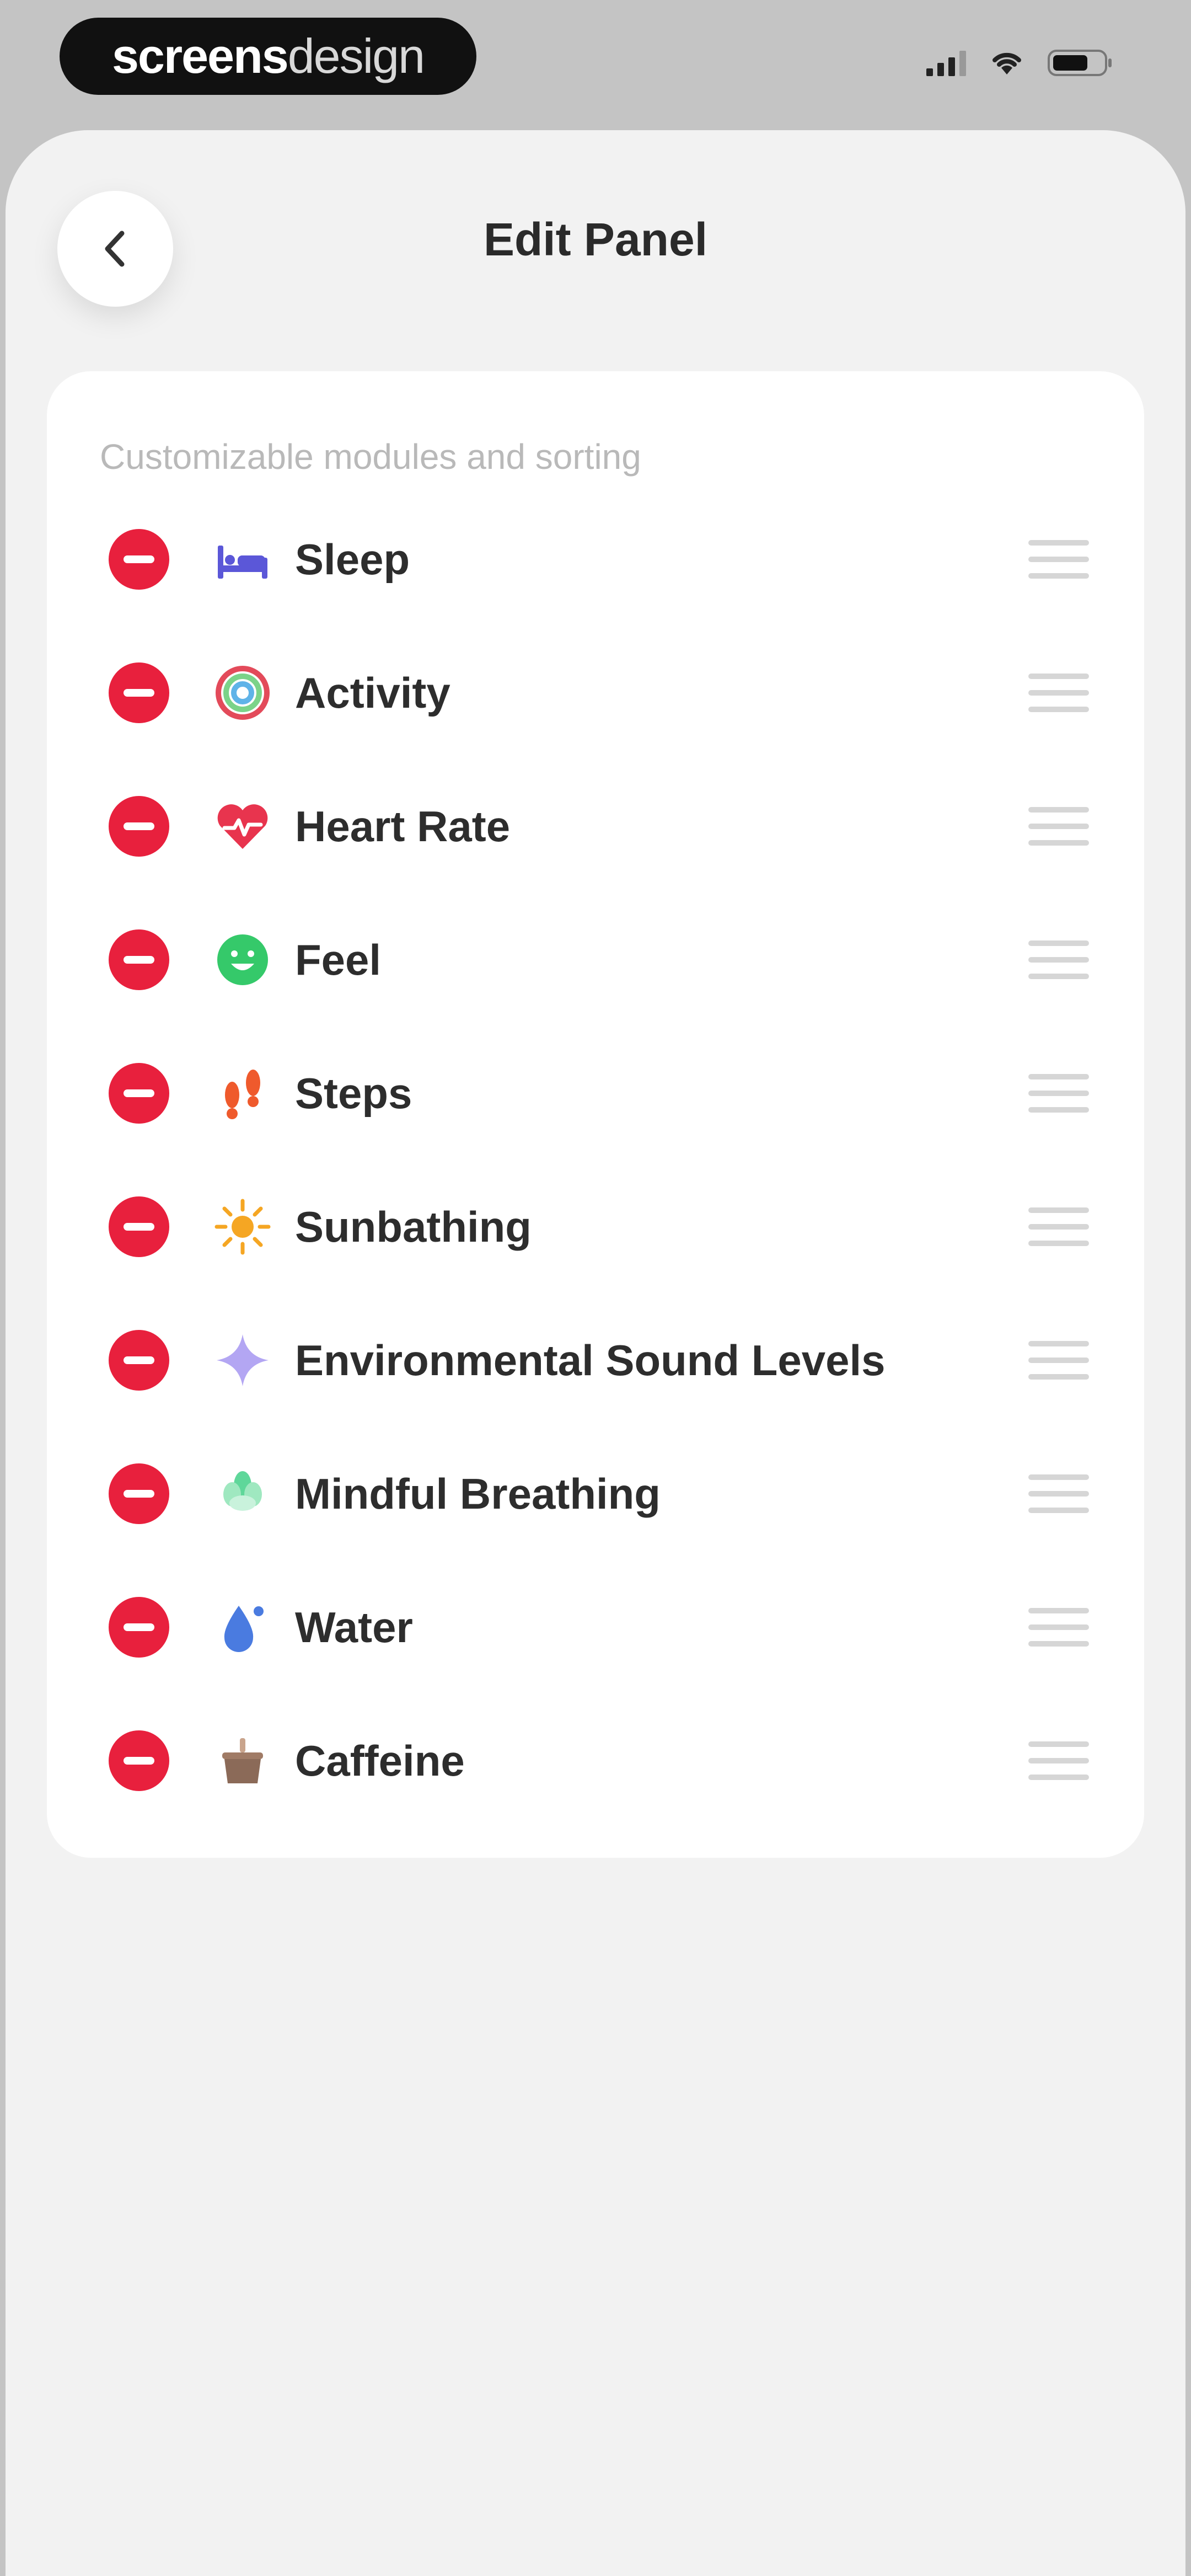 This screenshot has height=2576, width=1191. What do you see at coordinates (243, 1760) in the screenshot?
I see `coffee-cup-icon` at bounding box center [243, 1760].